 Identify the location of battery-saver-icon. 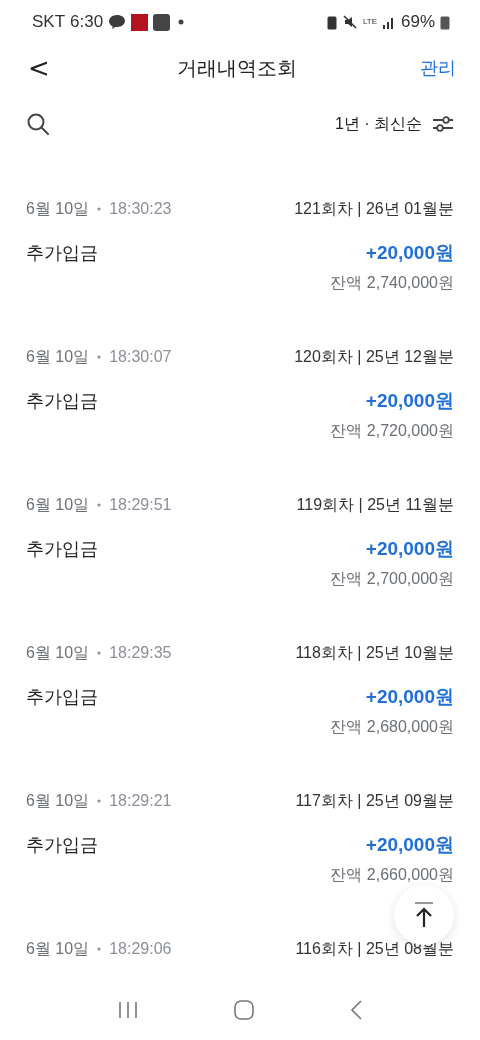
(331, 22).